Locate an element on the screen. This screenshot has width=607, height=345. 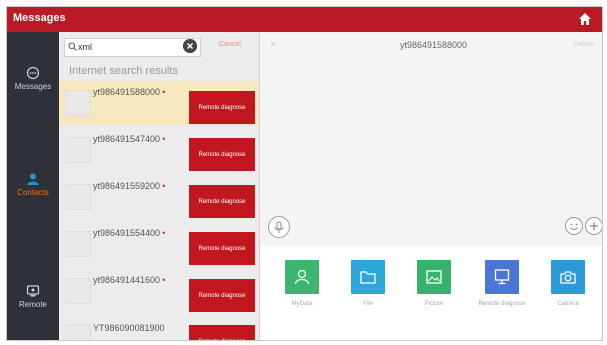
person-icon is located at coordinates (302, 277).